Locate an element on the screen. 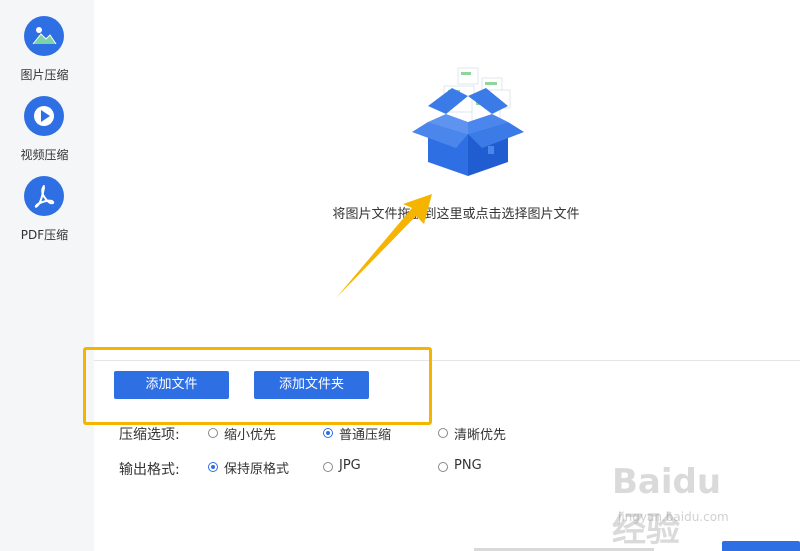 This screenshot has height=551, width=800. sidebar: 图片压缩 视频压缩 PDF压缩 is located at coordinates (47, 275).